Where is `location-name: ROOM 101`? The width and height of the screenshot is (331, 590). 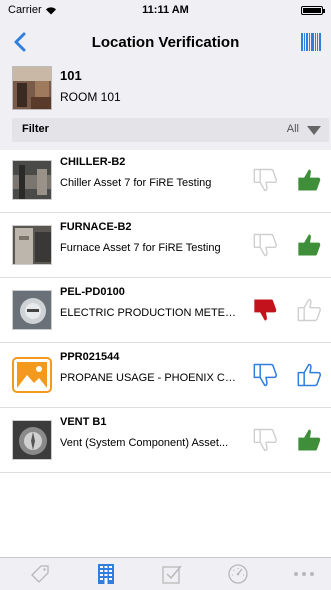
location-name: ROOM 101 is located at coordinates (90, 97).